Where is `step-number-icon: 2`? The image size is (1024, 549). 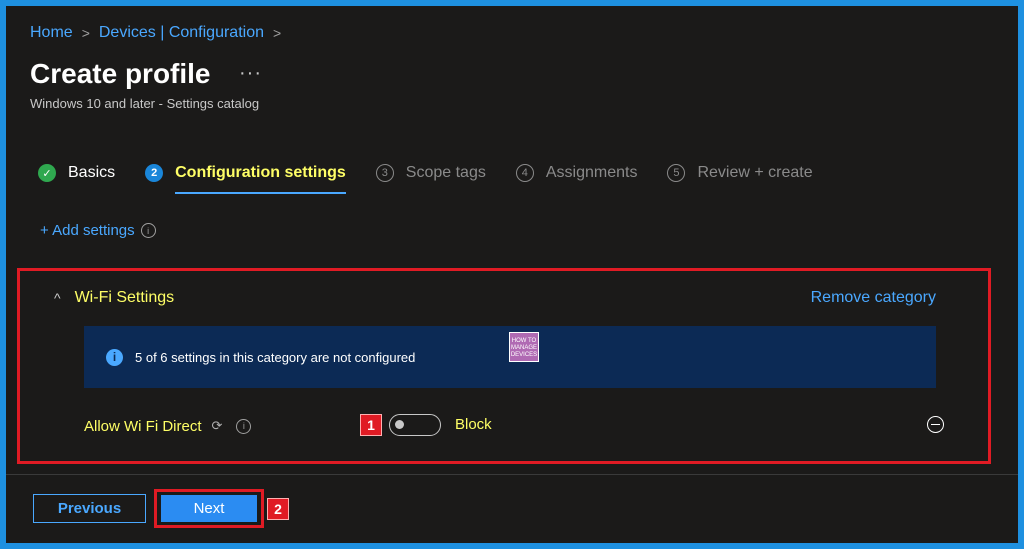 step-number-icon: 2 is located at coordinates (154, 173).